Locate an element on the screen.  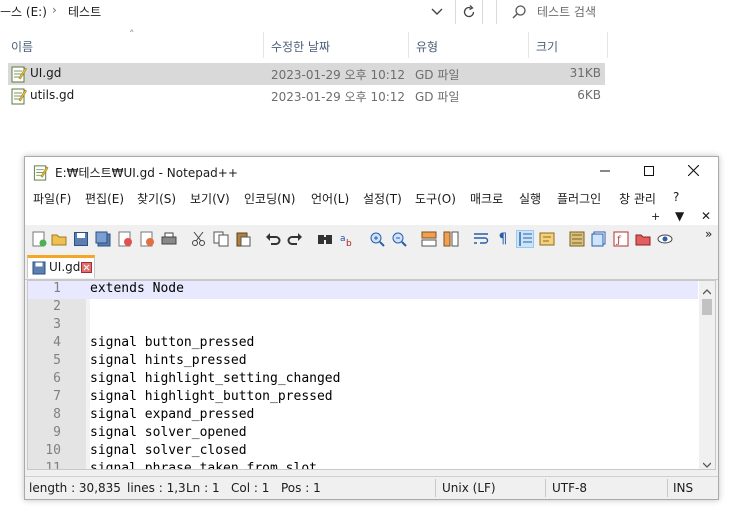
tab-bar: UI.gd is located at coordinates (371, 266).